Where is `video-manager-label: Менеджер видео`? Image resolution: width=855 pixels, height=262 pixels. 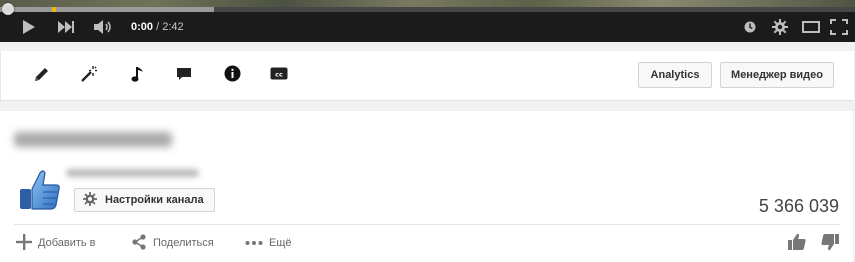 video-manager-label: Менеджер видео is located at coordinates (777, 75).